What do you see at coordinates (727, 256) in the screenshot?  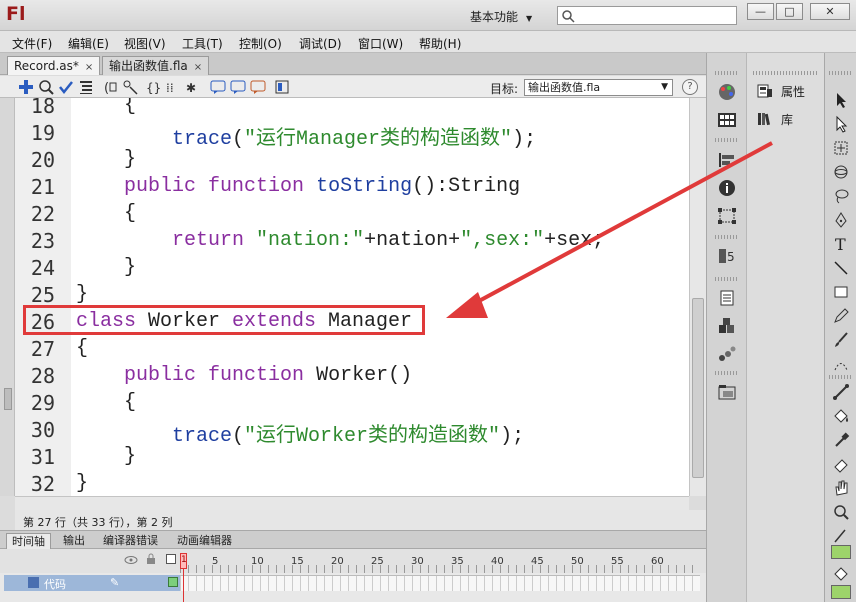 I see `code-snippets-icon: 5` at bounding box center [727, 256].